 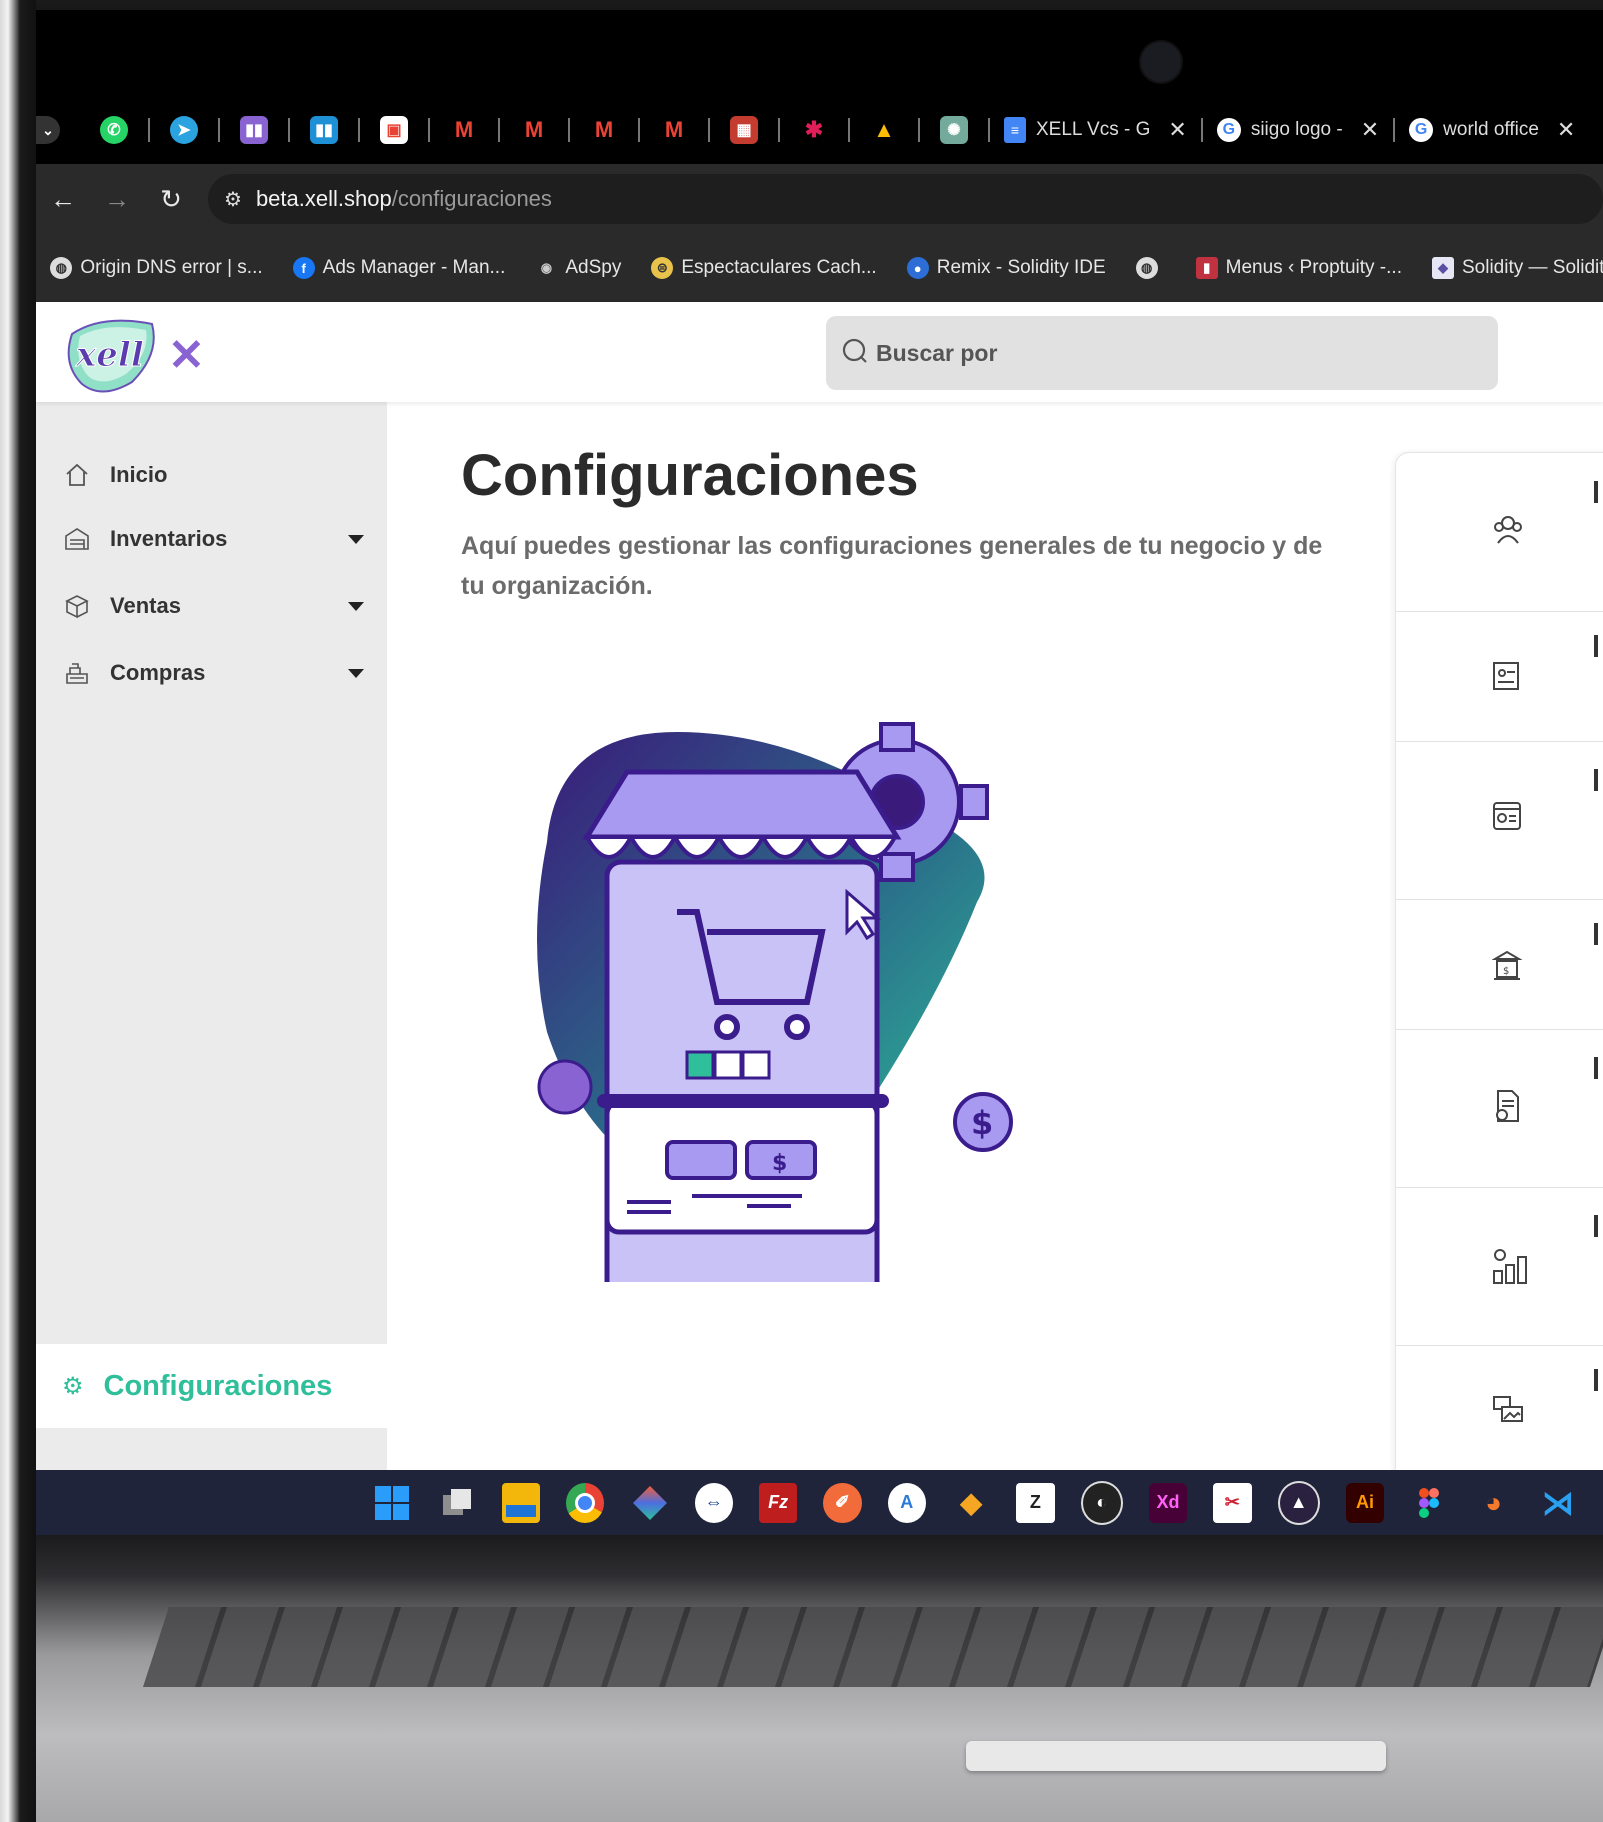 I want to click on sidebar-item-ventas: Ventas, so click(x=214, y=606).